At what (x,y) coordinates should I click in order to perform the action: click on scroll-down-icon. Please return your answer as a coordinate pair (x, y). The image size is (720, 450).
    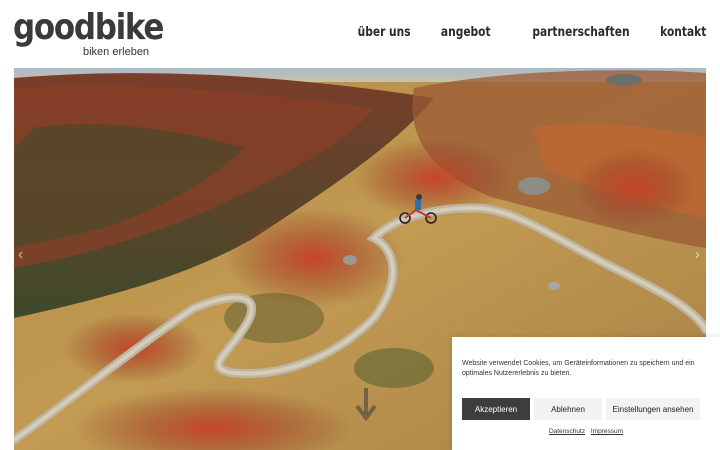
    Looking at the image, I should click on (366, 404).